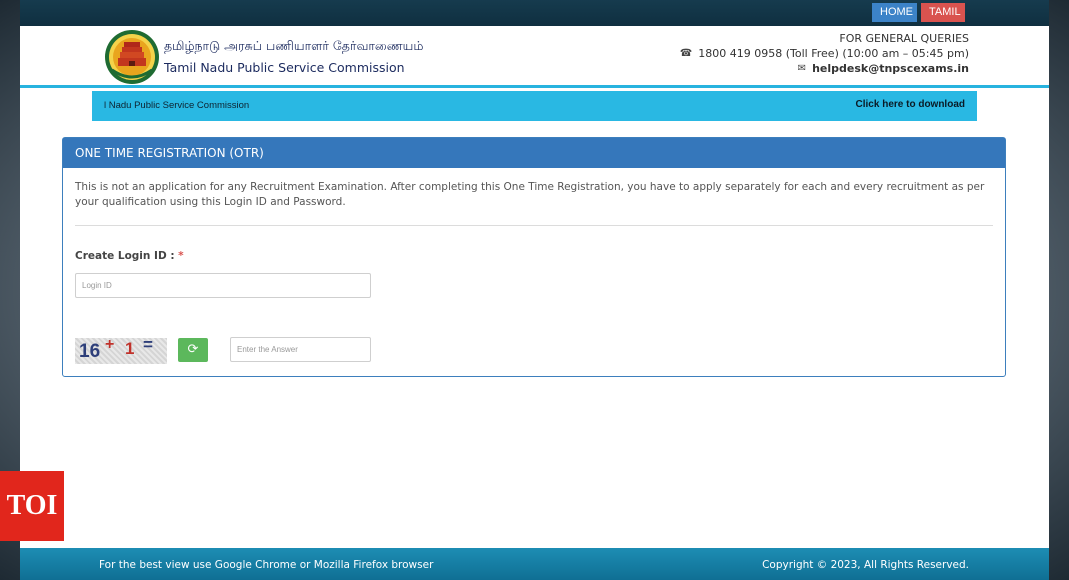  What do you see at coordinates (32, 506) in the screenshot?
I see `toi-badge: TOI` at bounding box center [32, 506].